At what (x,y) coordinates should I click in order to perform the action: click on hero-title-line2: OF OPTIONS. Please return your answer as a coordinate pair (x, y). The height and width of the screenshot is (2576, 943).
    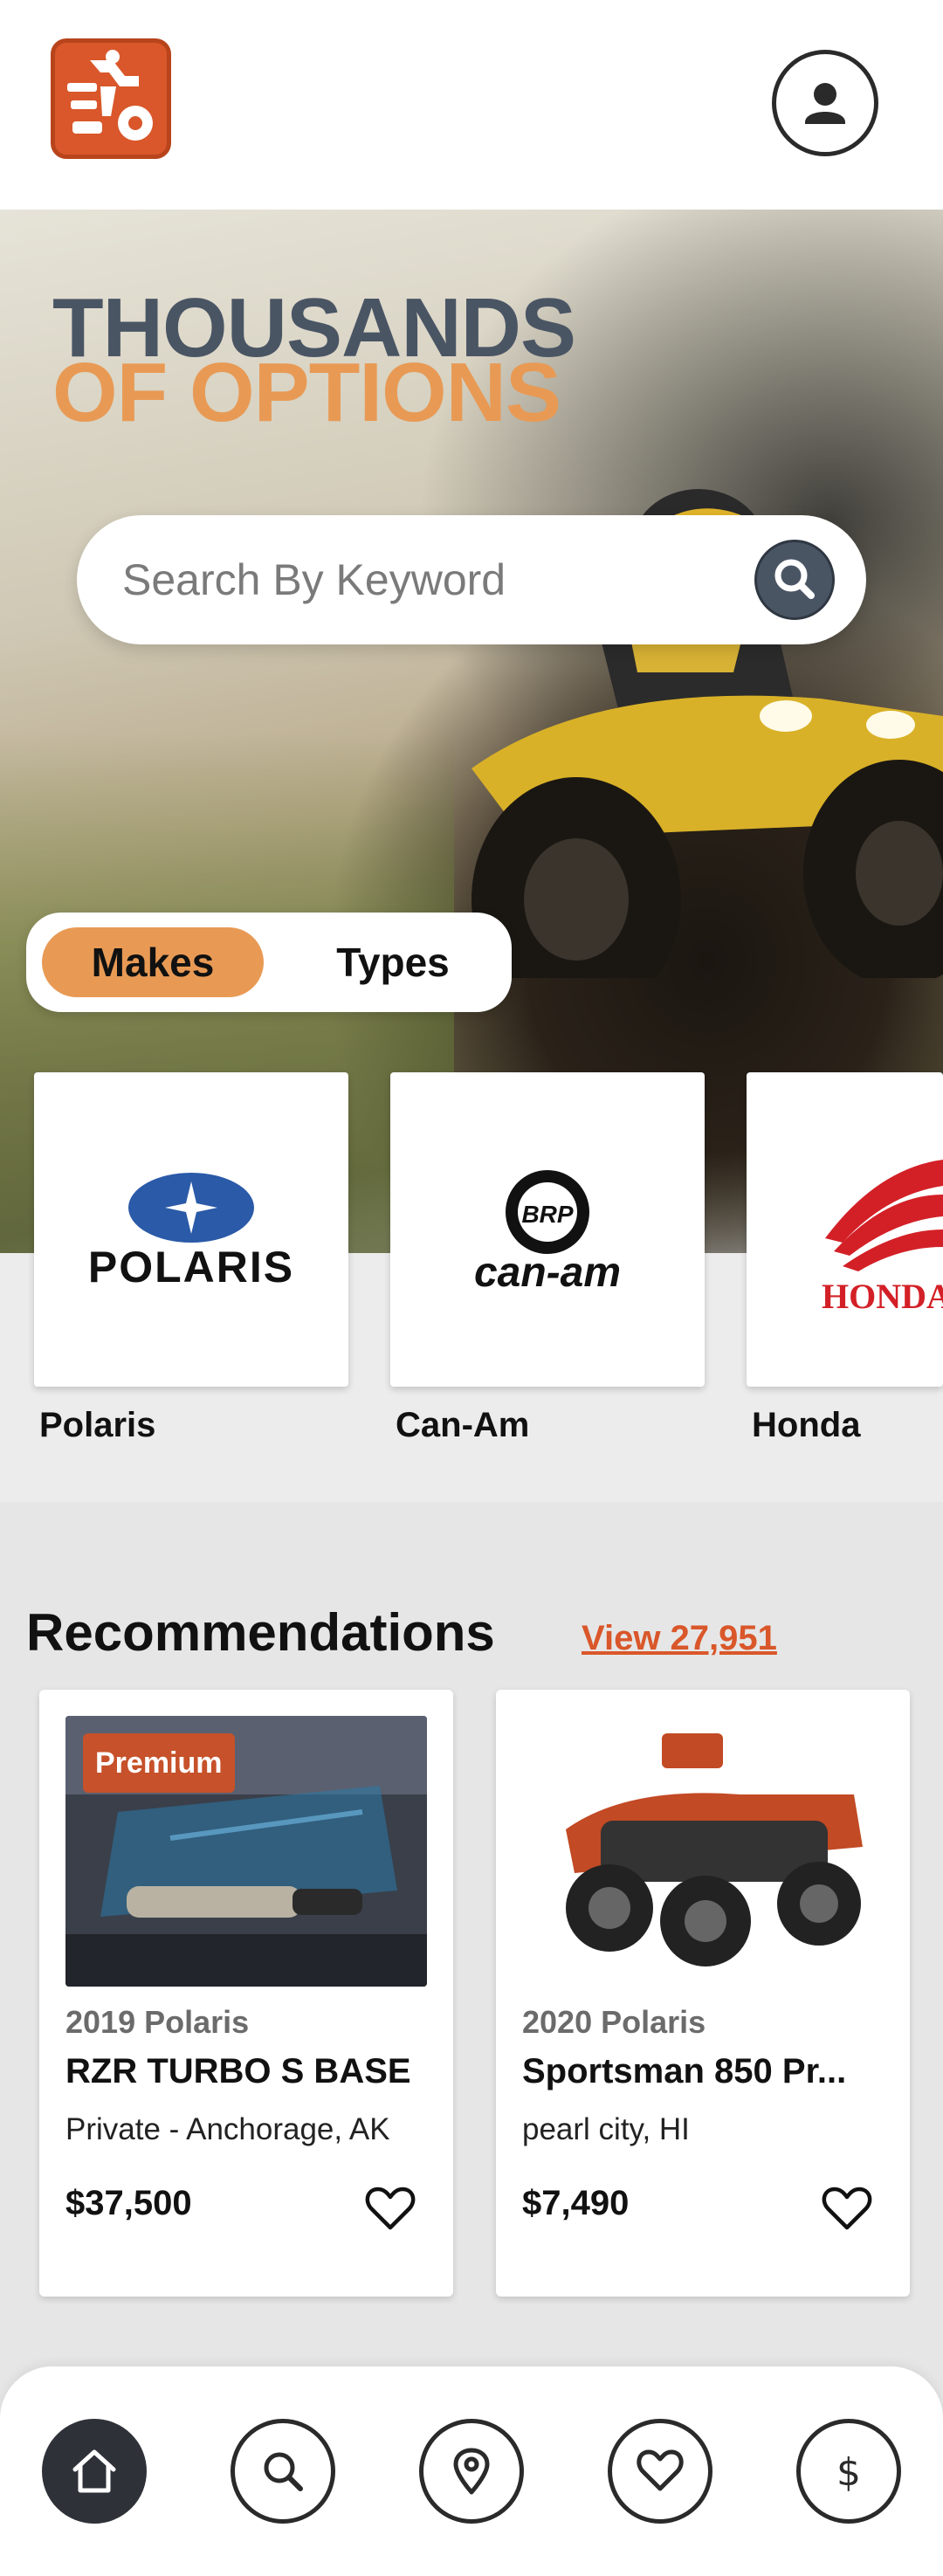
    Looking at the image, I should click on (306, 392).